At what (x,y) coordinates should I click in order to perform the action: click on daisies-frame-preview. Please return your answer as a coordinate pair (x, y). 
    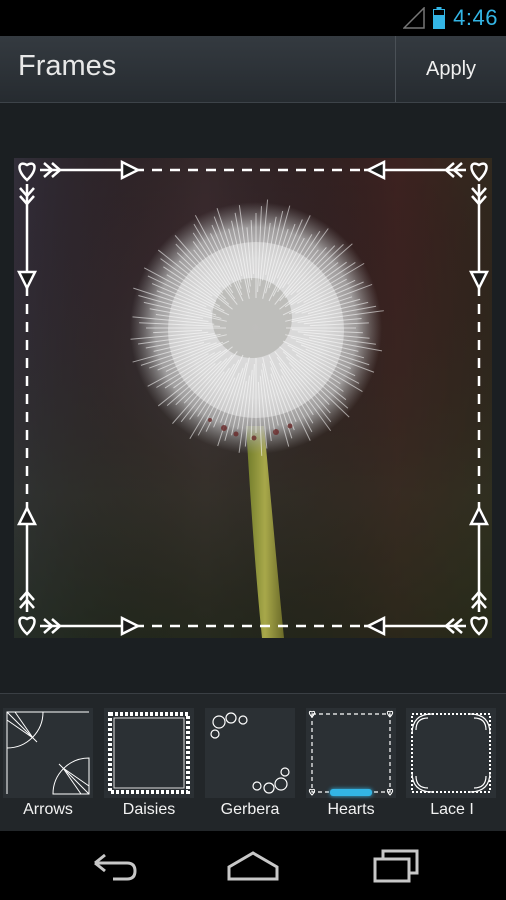
    Looking at the image, I should click on (149, 753).